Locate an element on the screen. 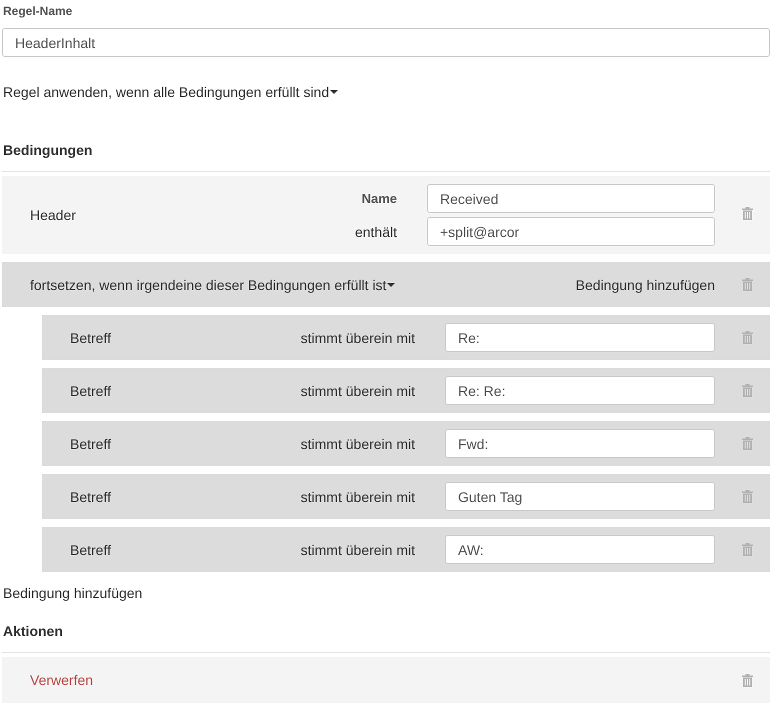 The width and height of the screenshot is (778, 719). rule-name-label: Regel-Name is located at coordinates (37, 11).